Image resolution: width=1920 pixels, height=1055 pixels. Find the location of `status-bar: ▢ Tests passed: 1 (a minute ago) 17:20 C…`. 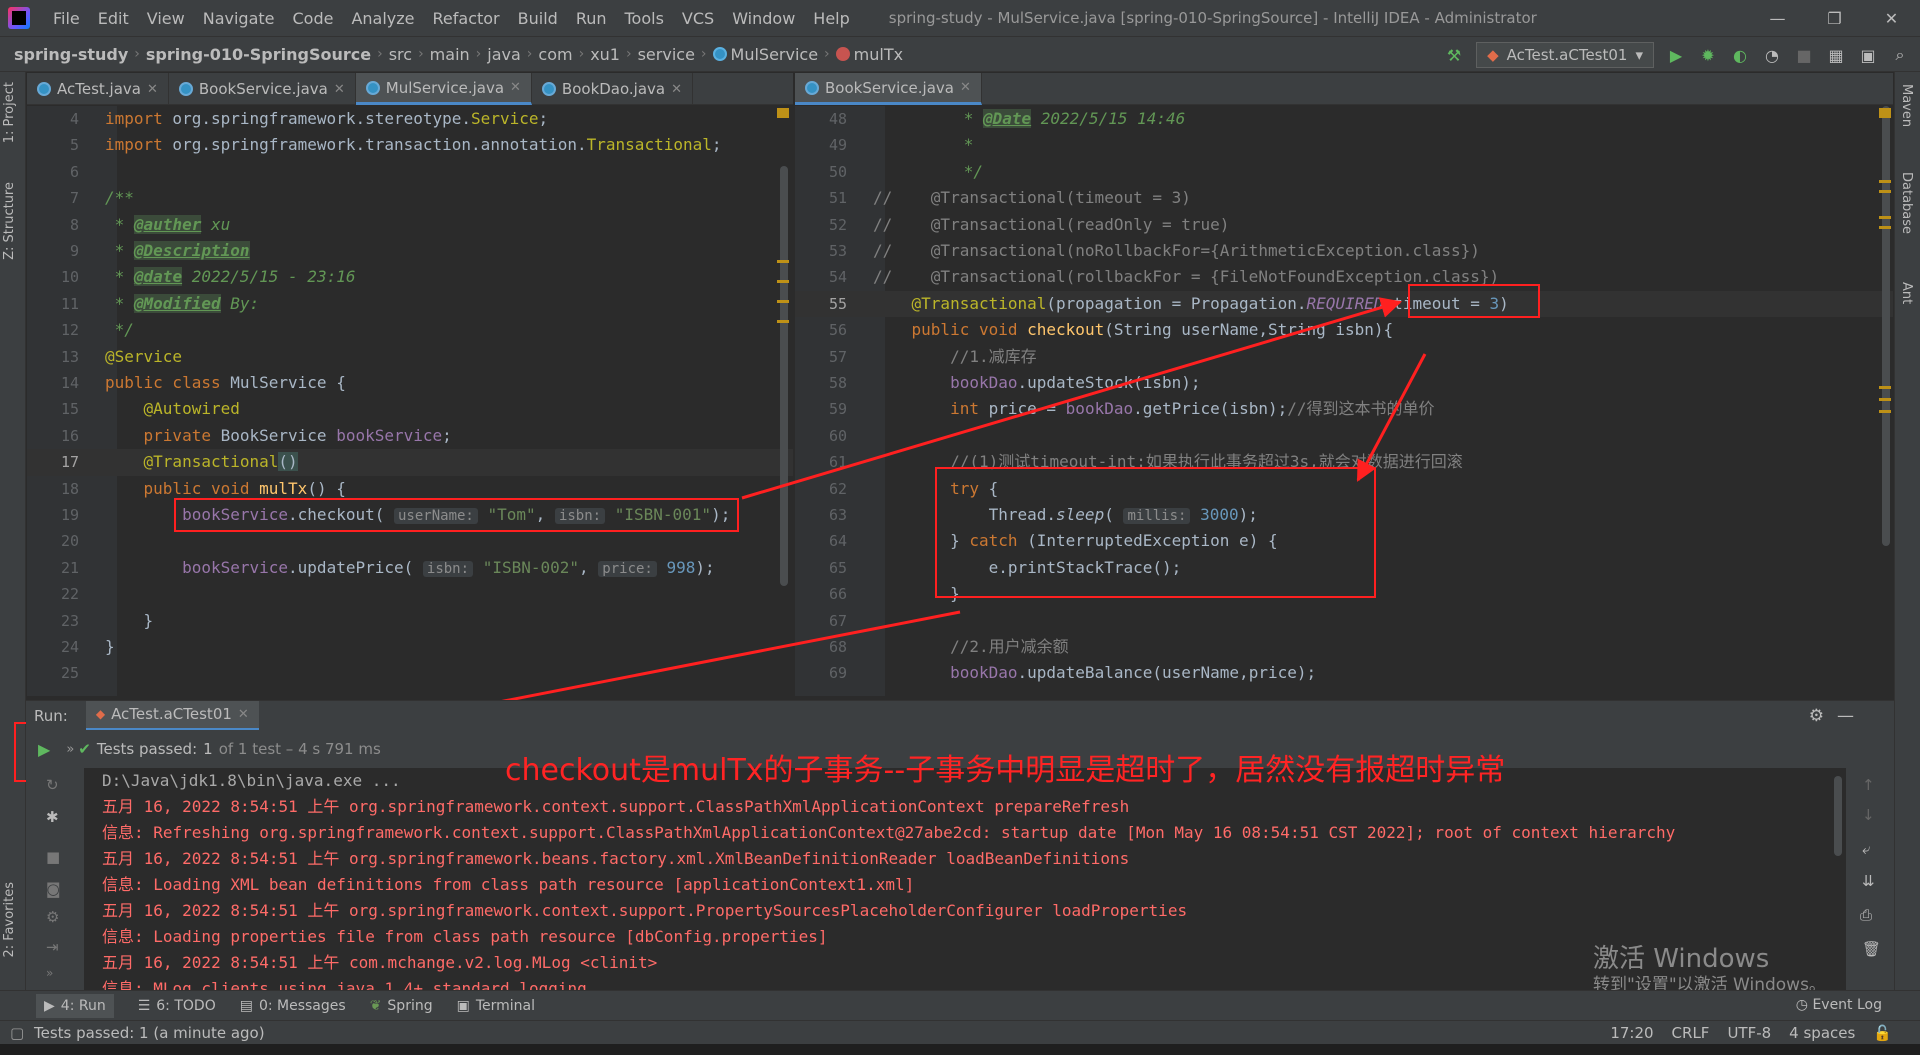

status-bar: ▢ Tests passed: 1 (a minute ago) 17:20 C… is located at coordinates (960, 1032).